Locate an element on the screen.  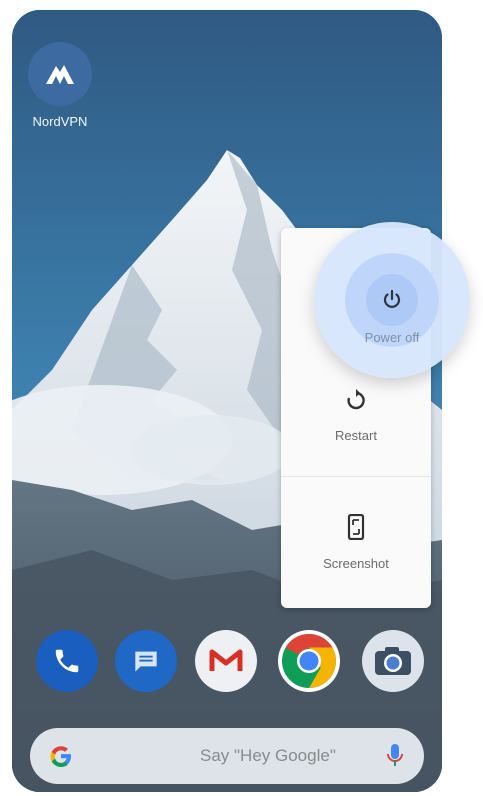
phone-app-icon is located at coordinates (67, 661).